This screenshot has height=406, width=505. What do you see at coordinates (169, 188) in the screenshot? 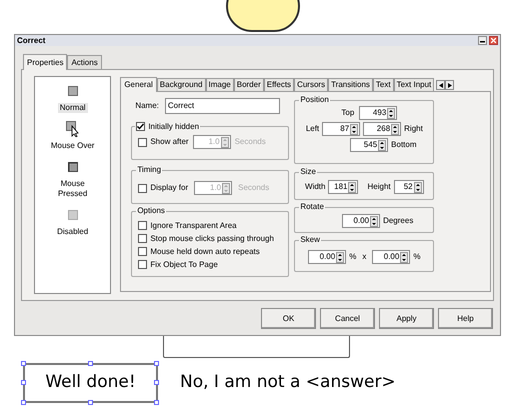
I see `checkbox-label: Display for` at bounding box center [169, 188].